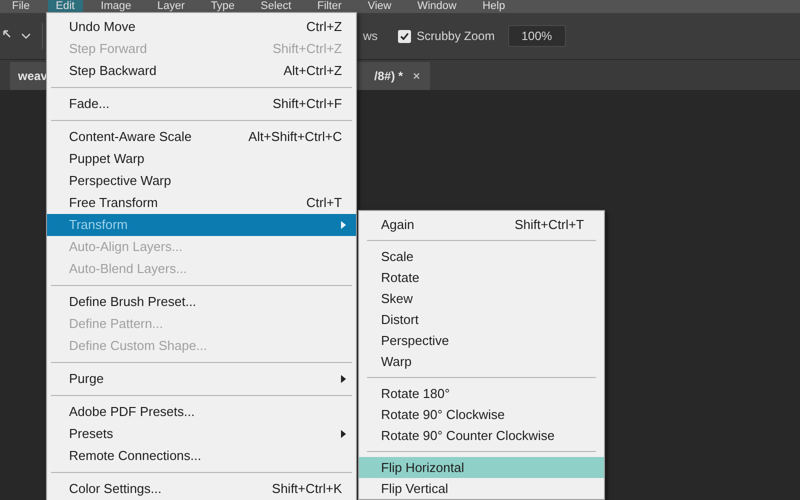 The width and height of the screenshot is (800, 500). What do you see at coordinates (481, 435) in the screenshot?
I see `menu-item: Rotate 90° Counter Clockwise` at bounding box center [481, 435].